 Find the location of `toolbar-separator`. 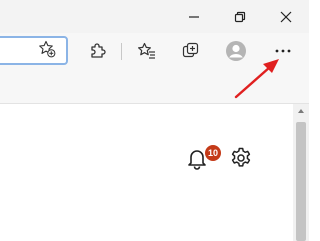

toolbar-separator is located at coordinates (121, 51).